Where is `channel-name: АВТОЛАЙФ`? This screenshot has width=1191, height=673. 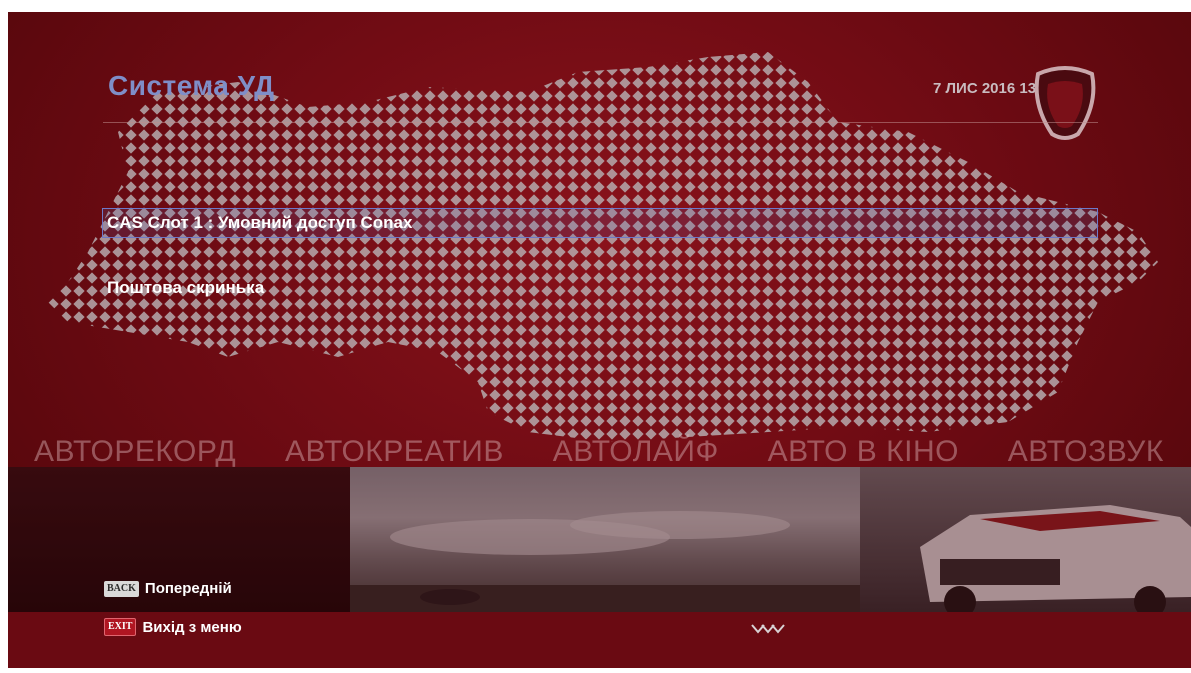 channel-name: АВТОЛАЙФ is located at coordinates (635, 451).